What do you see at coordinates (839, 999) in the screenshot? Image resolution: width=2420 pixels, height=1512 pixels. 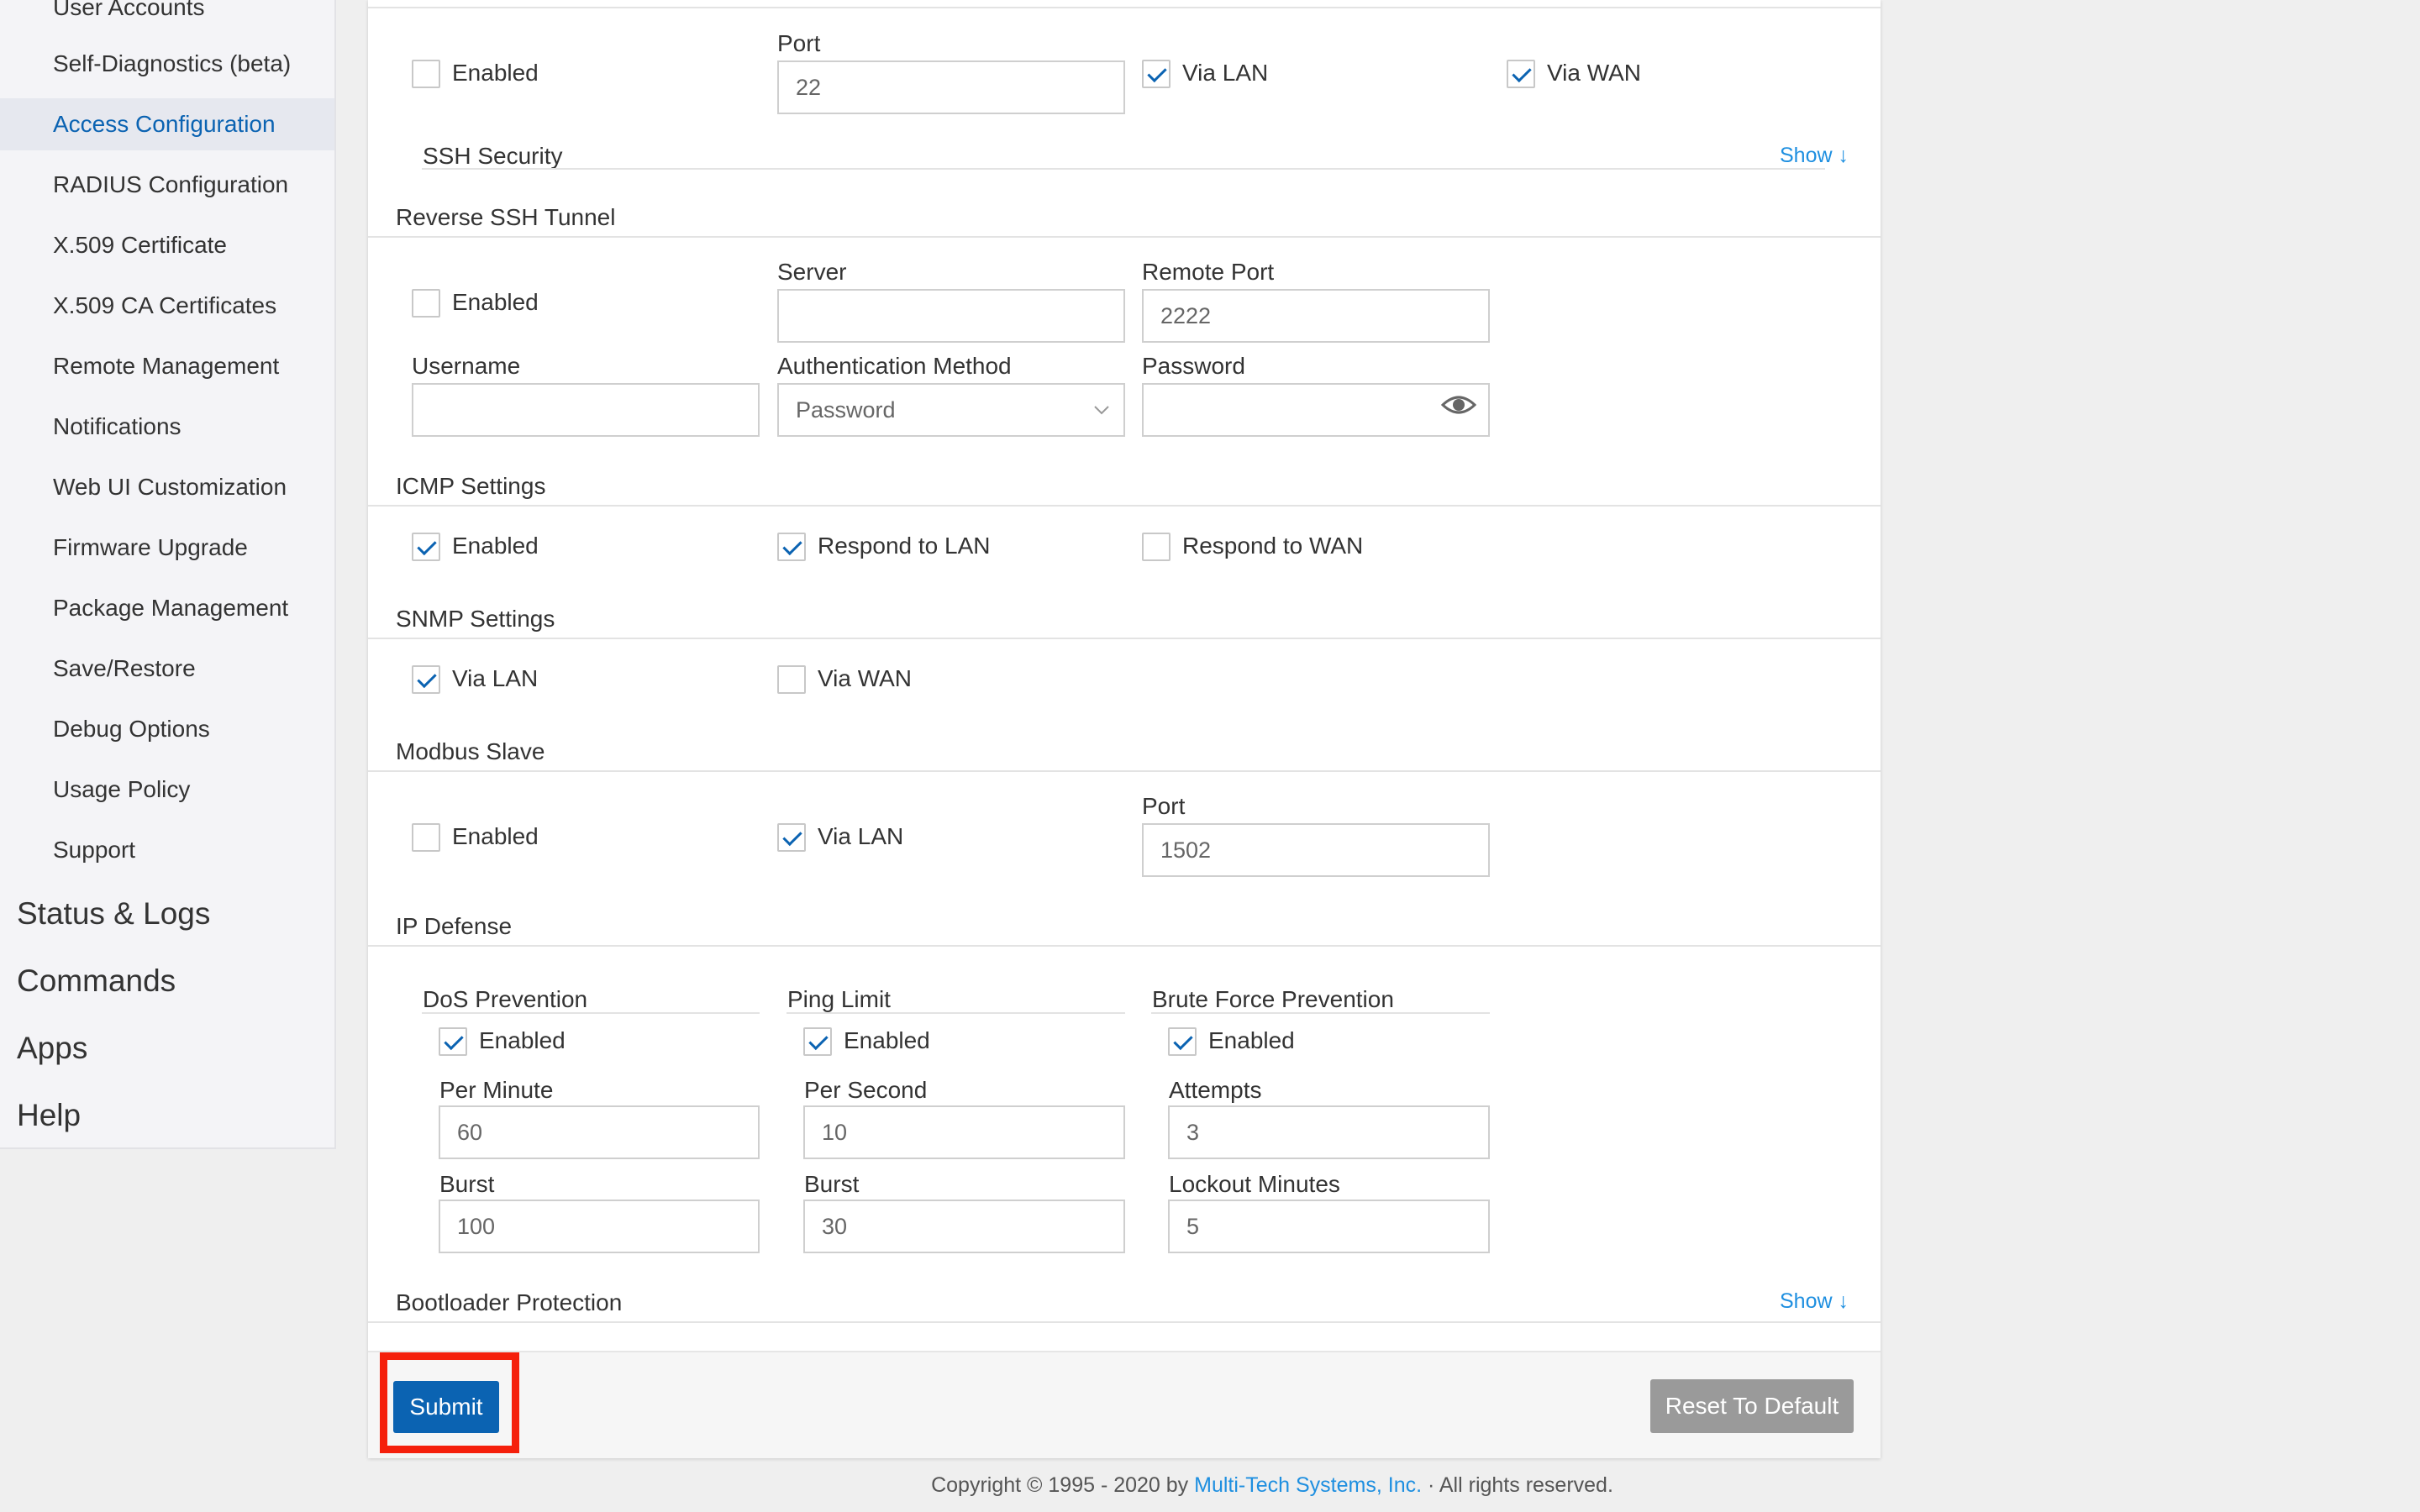 I see `ping-limit-title: Ping Limit` at bounding box center [839, 999].